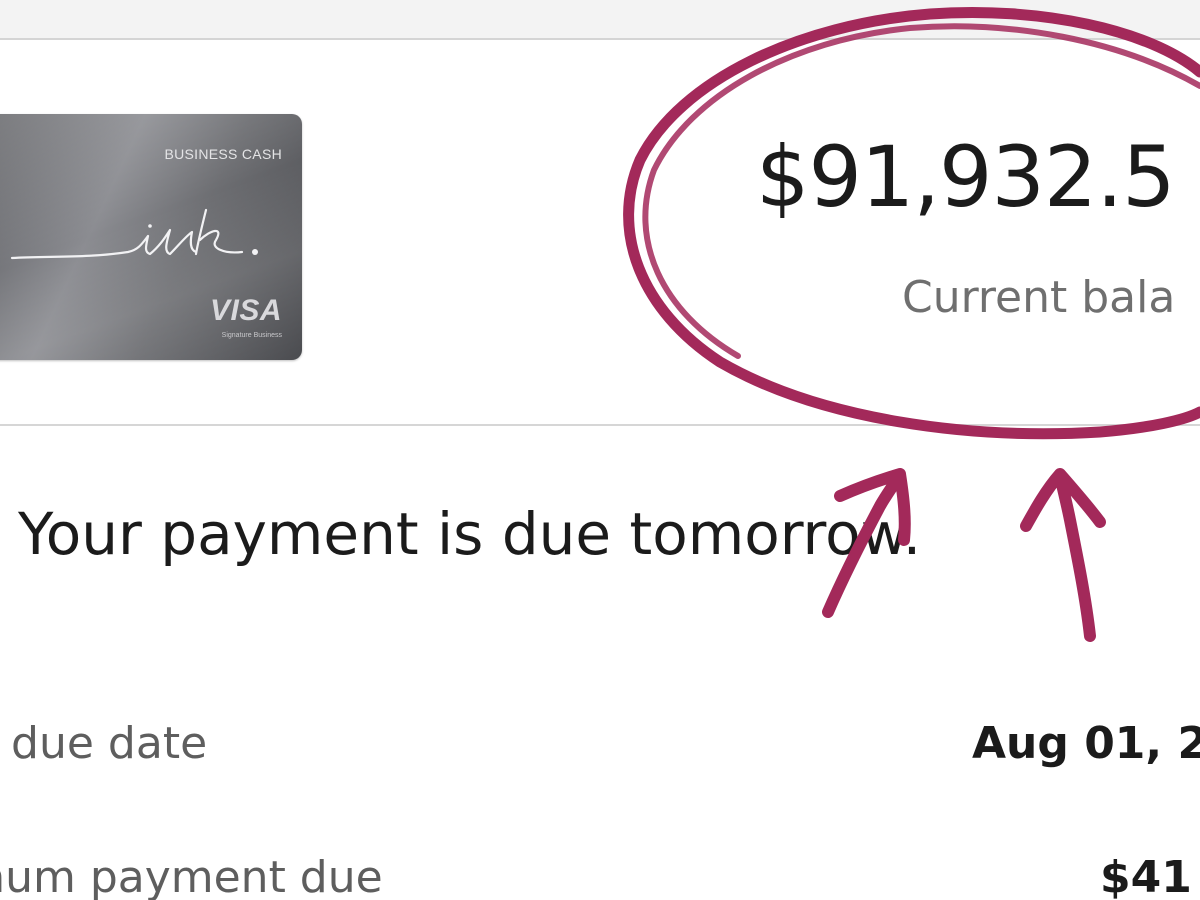 The image size is (1200, 900). What do you see at coordinates (251, 335) in the screenshot?
I see `card-tier-label: Signature Business` at bounding box center [251, 335].